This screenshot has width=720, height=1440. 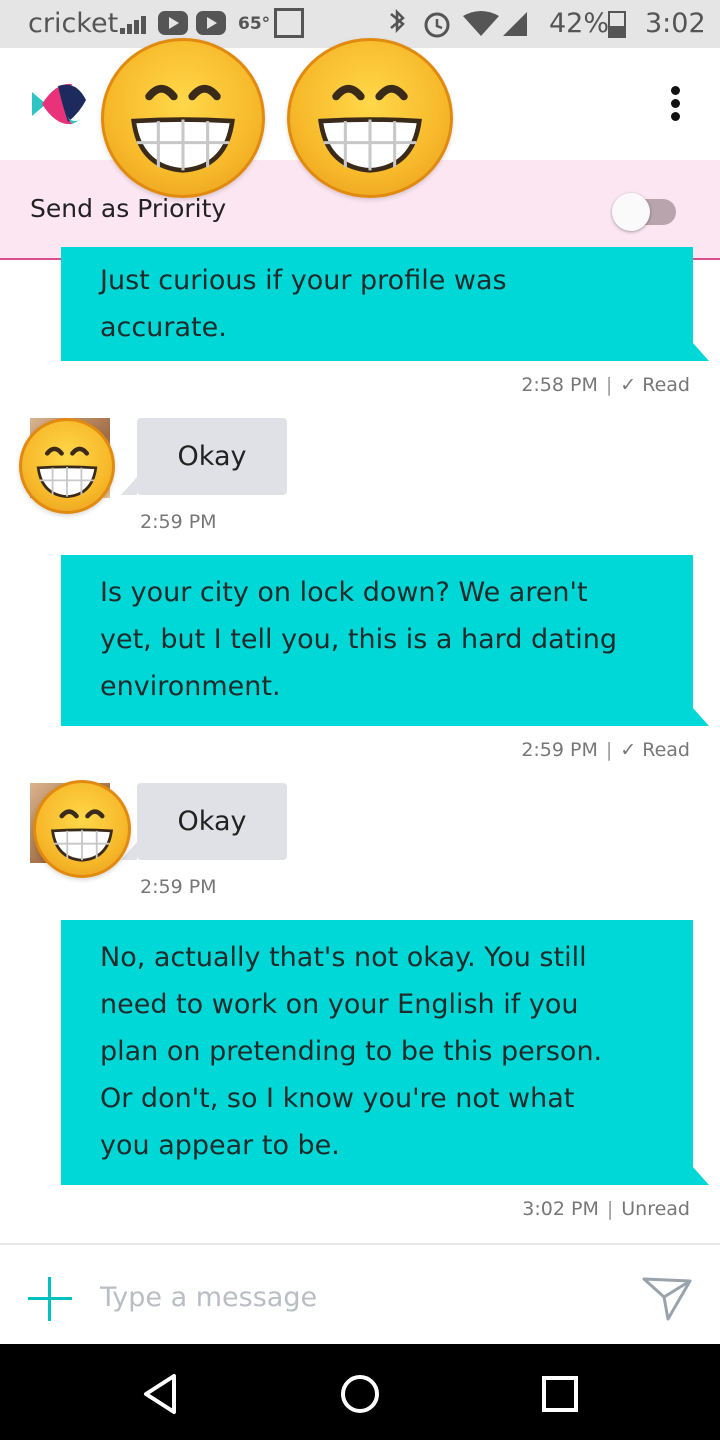 What do you see at coordinates (667, 1298) in the screenshot?
I see `send-icon` at bounding box center [667, 1298].